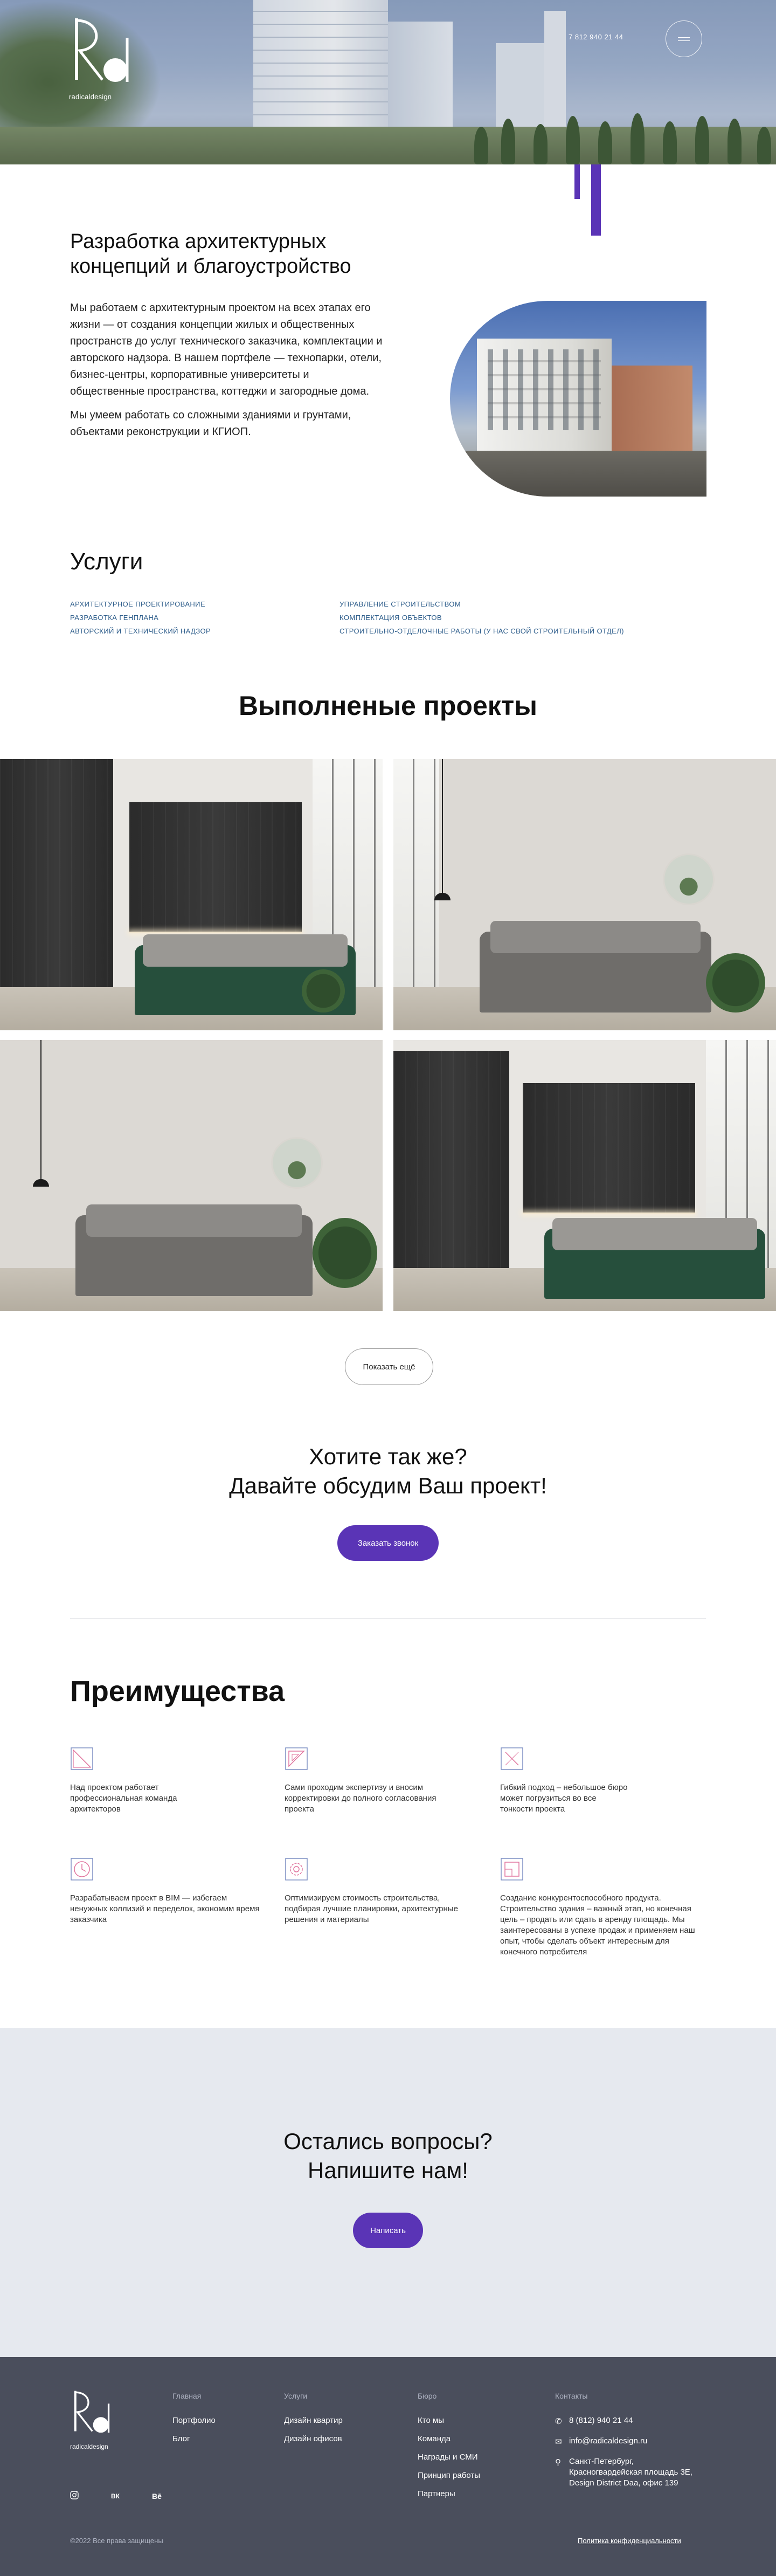  What do you see at coordinates (388, 2192) in the screenshot?
I see `questions-section` at bounding box center [388, 2192].